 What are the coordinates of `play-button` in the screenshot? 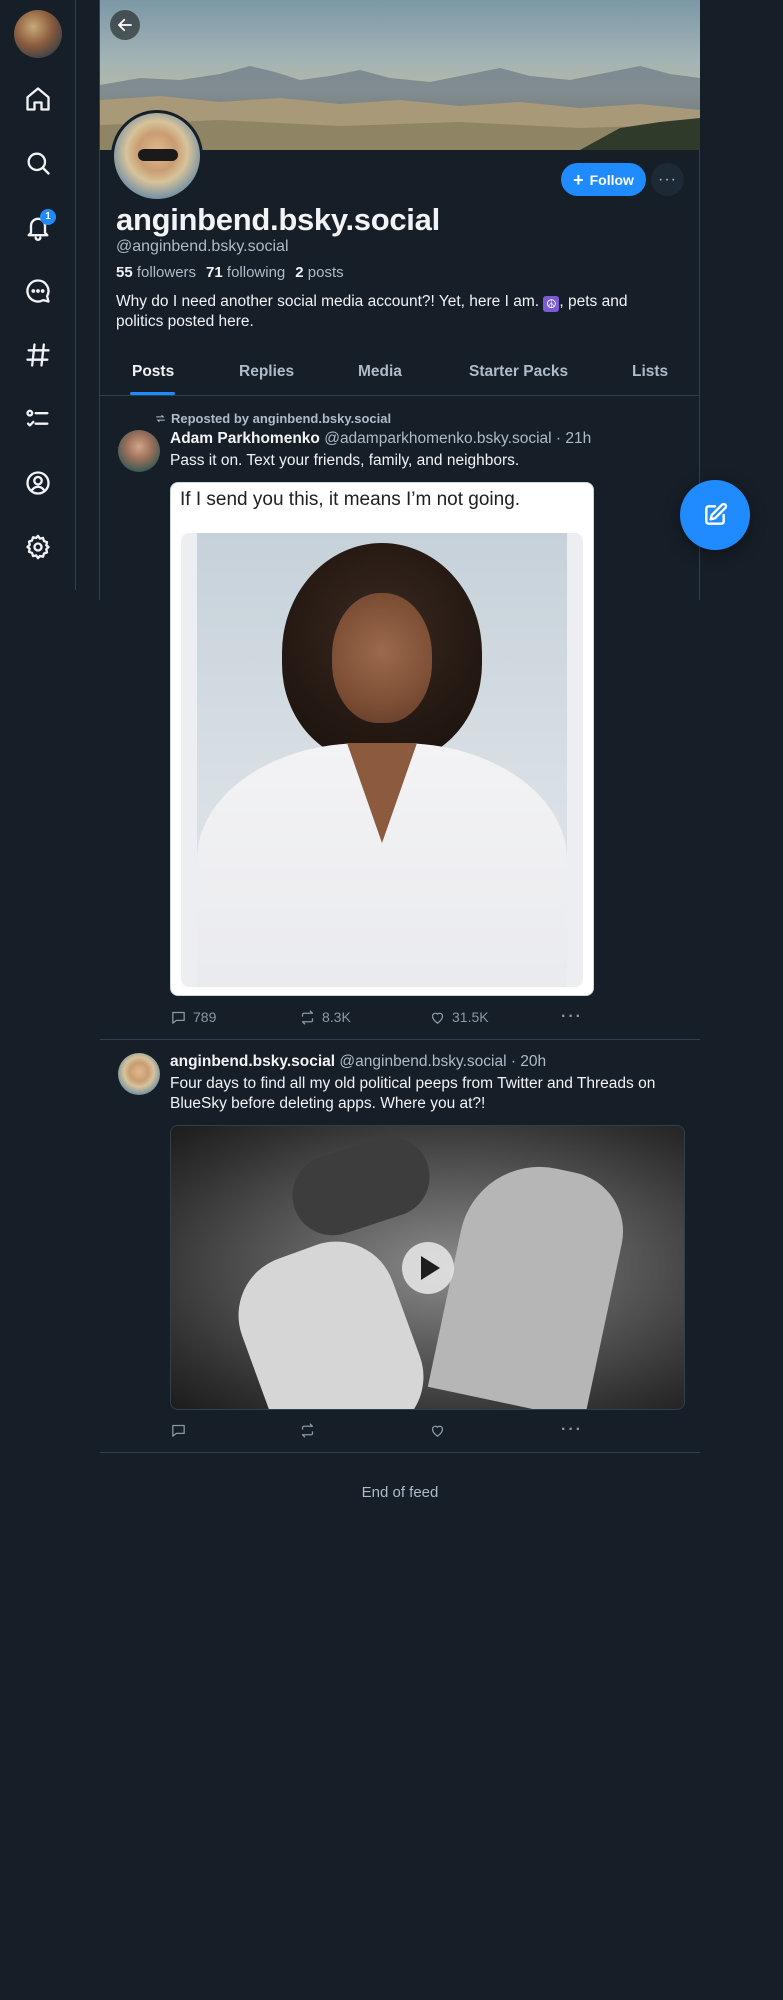 It's located at (428, 1268).